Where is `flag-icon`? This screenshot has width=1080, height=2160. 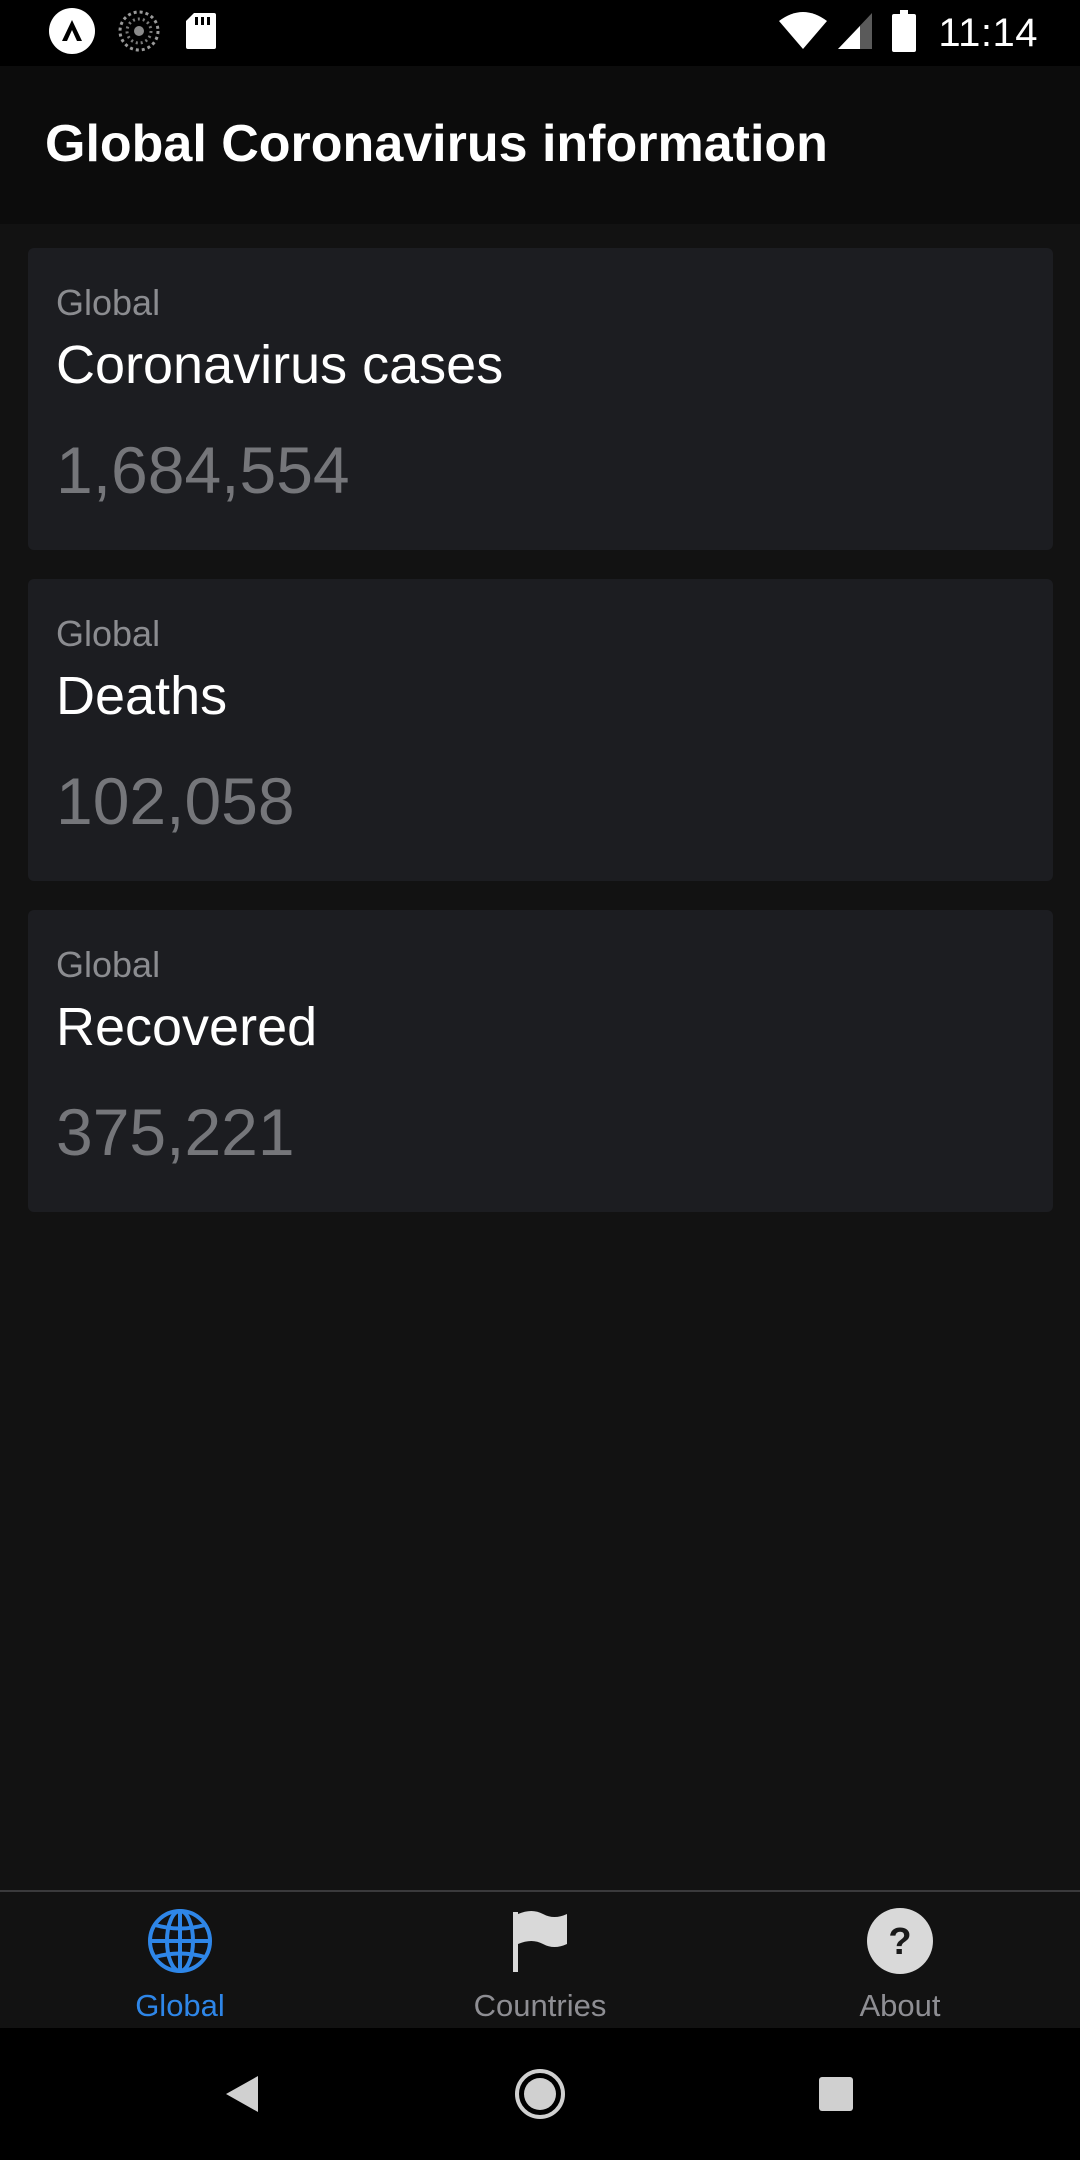
flag-icon is located at coordinates (540, 1941).